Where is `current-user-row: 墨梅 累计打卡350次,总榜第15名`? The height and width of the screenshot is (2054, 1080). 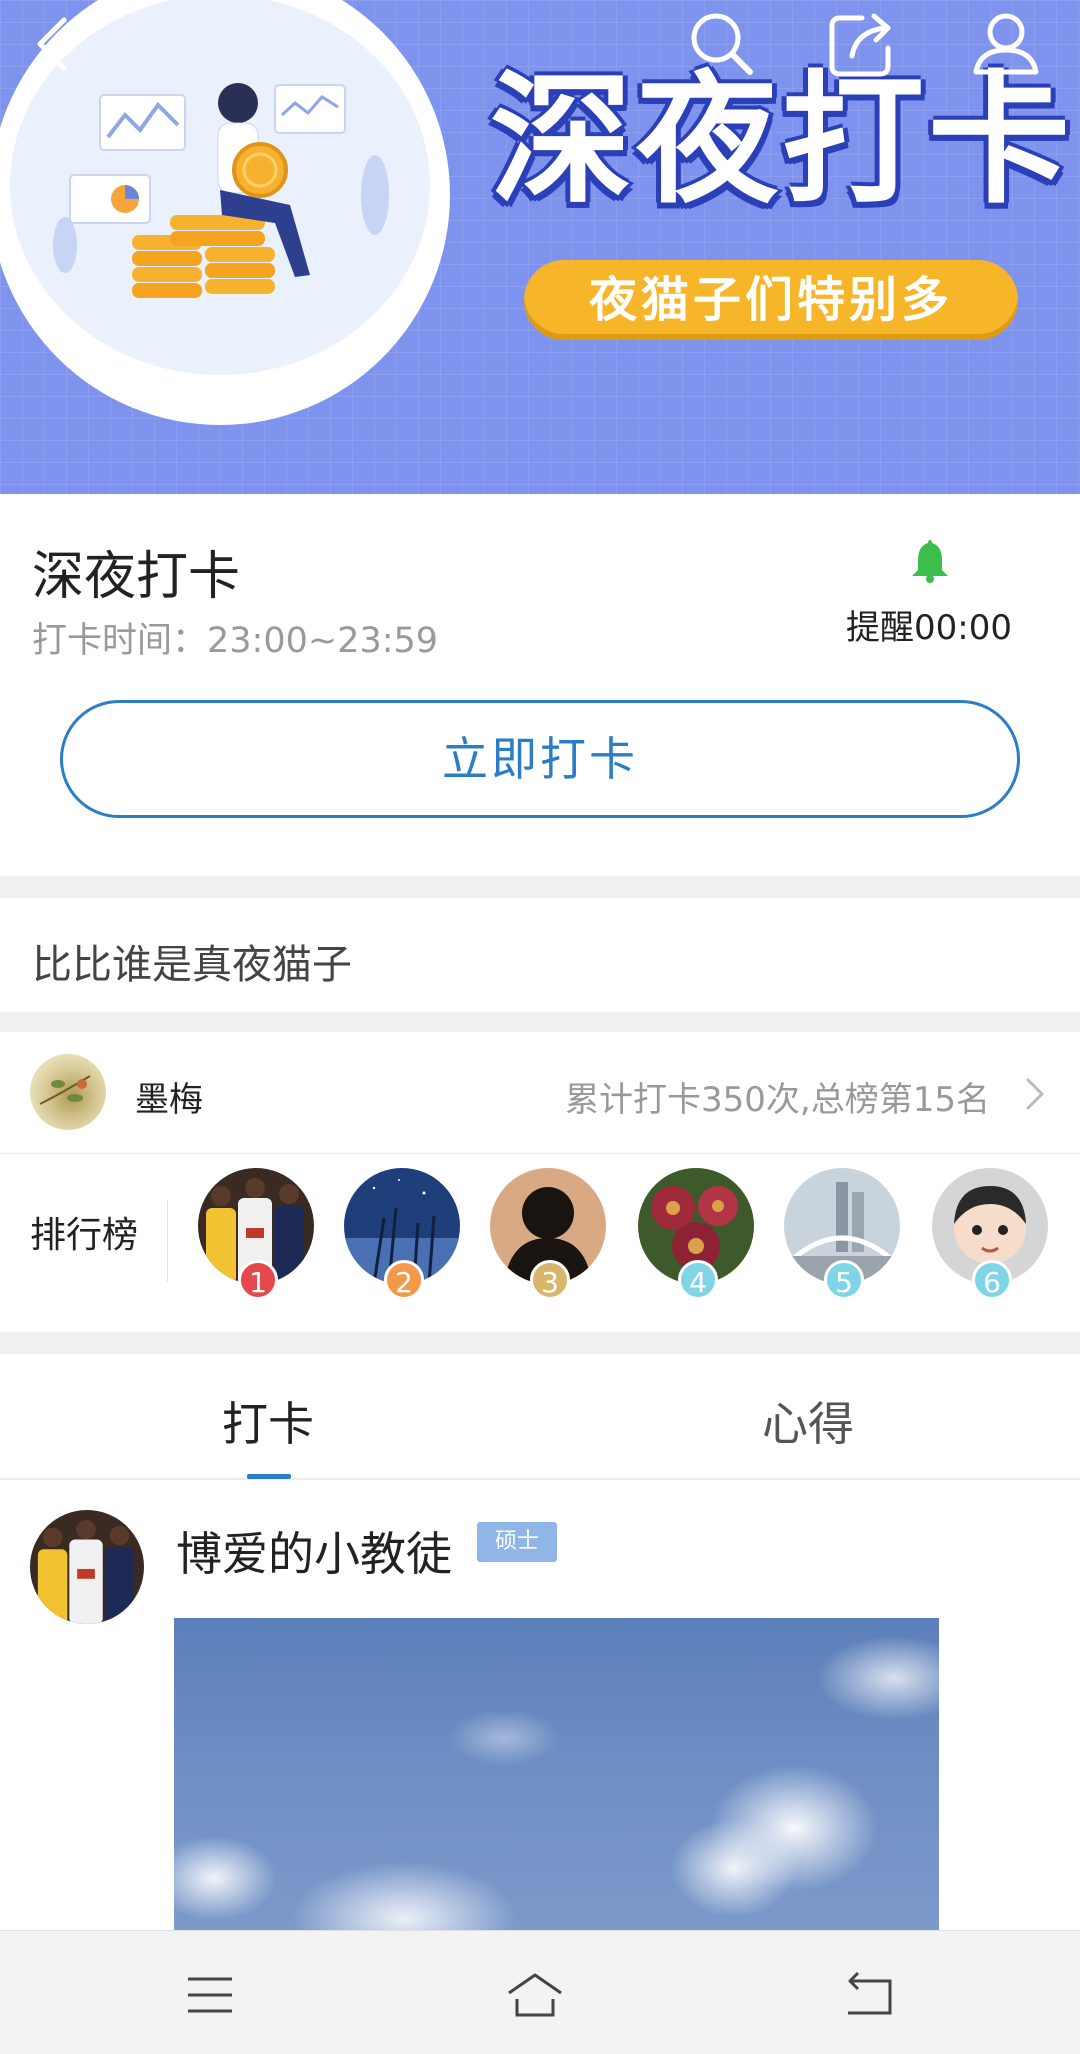 current-user-row: 墨梅 累计打卡350次,总榜第15名 is located at coordinates (540, 1093).